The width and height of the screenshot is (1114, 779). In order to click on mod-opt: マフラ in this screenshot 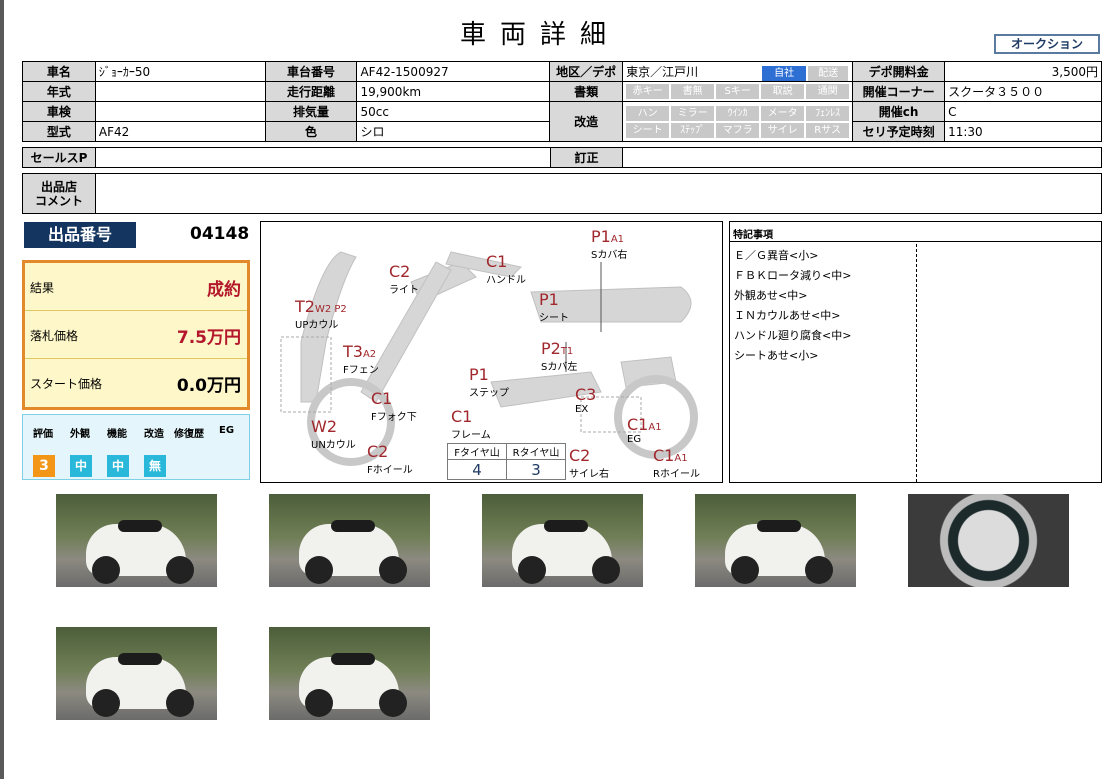, I will do `click(738, 130)`.